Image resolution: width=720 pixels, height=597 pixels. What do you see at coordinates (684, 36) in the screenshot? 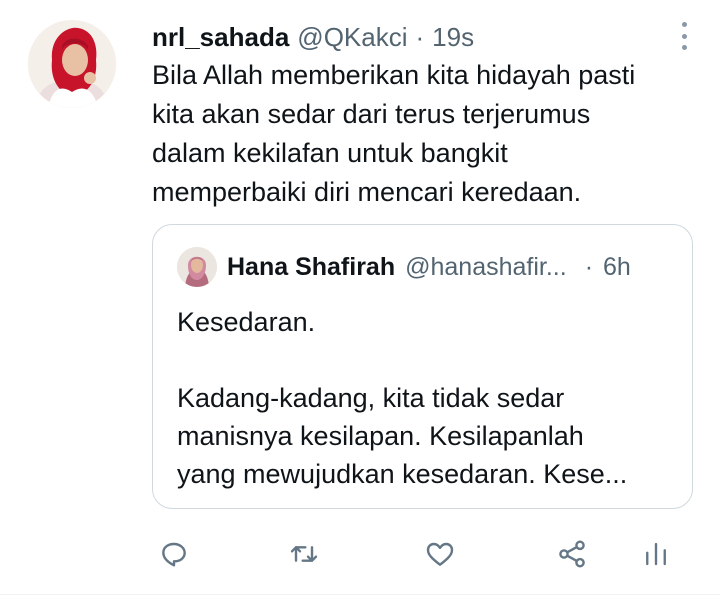
I see `more-options-icon` at bounding box center [684, 36].